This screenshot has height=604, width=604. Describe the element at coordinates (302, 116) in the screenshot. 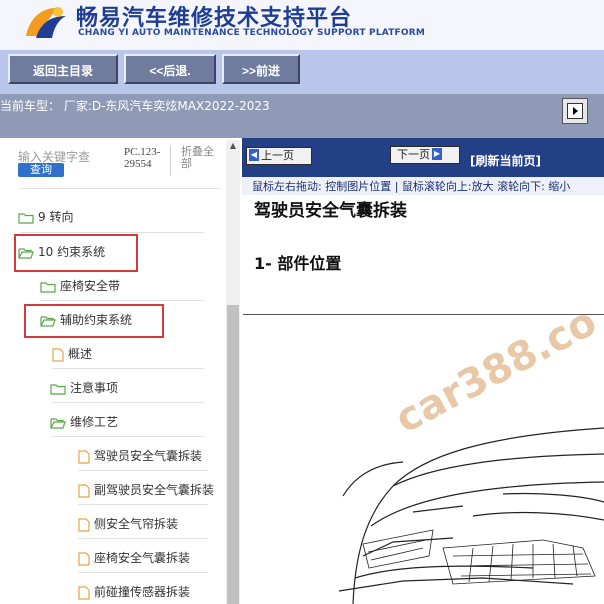

I see `model-info-bar: 当前车型： 厂家:D-东风汽车奕炫MAX2022-2023` at that location.